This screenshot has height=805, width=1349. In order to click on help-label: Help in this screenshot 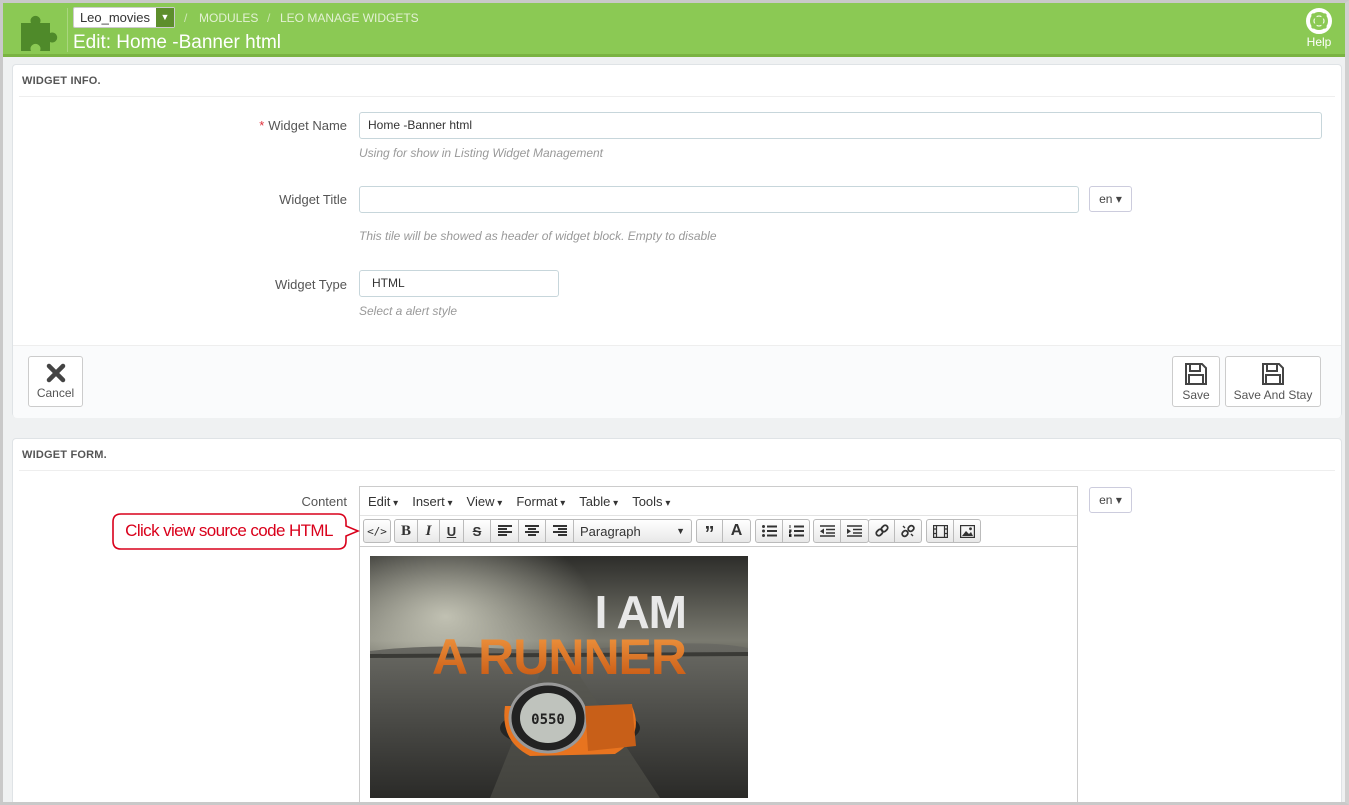, I will do `click(1319, 42)`.